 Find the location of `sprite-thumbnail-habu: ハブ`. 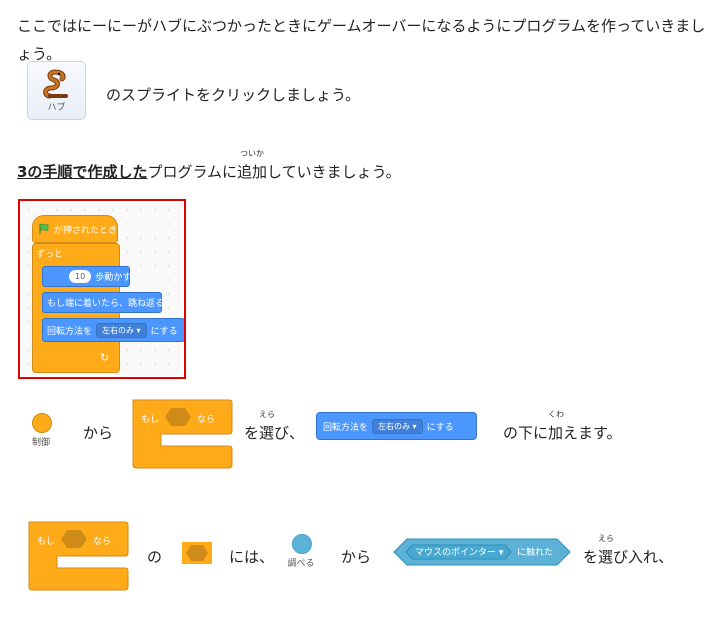

sprite-thumbnail-habu: ハブ is located at coordinates (56, 90).